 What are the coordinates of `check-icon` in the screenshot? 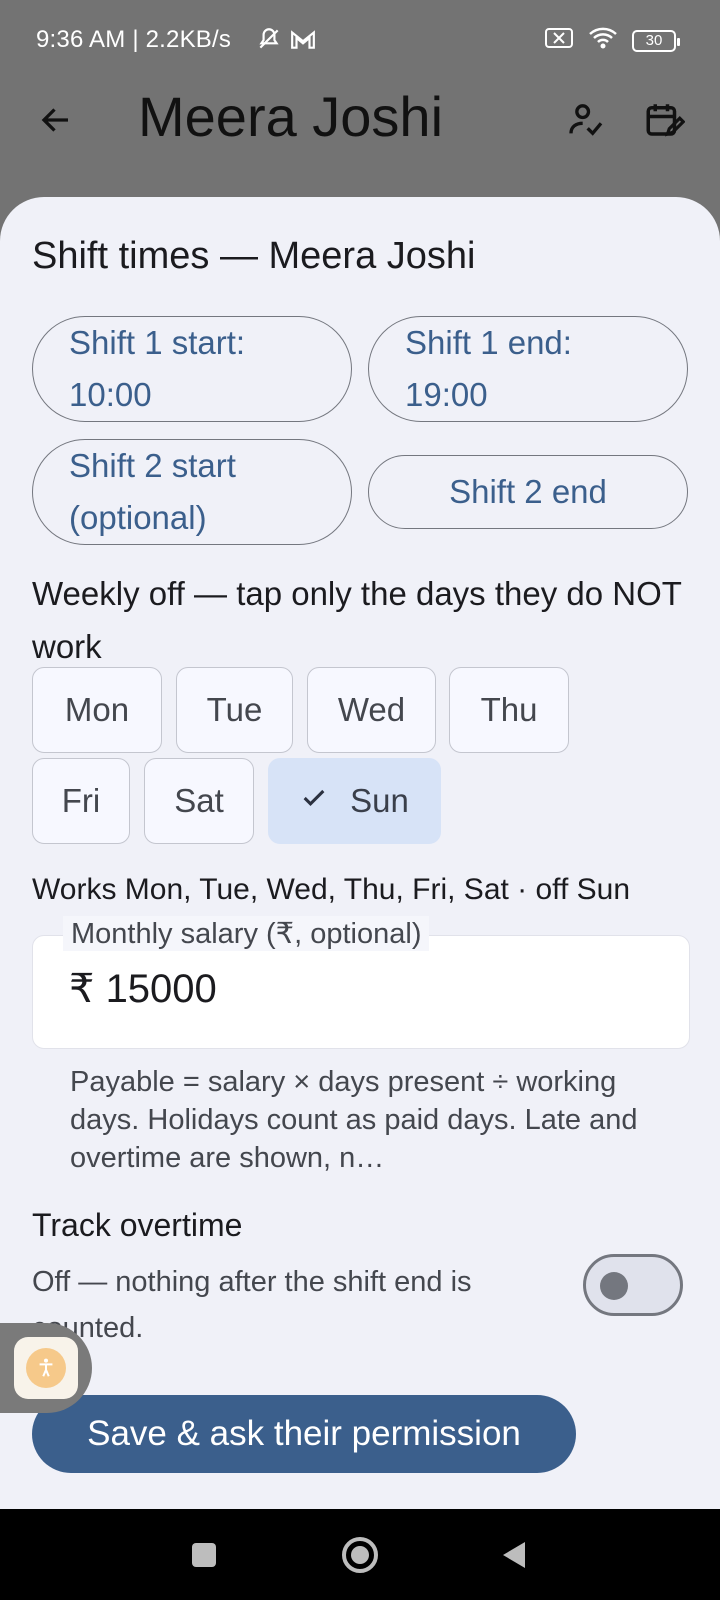 It's located at (314, 801).